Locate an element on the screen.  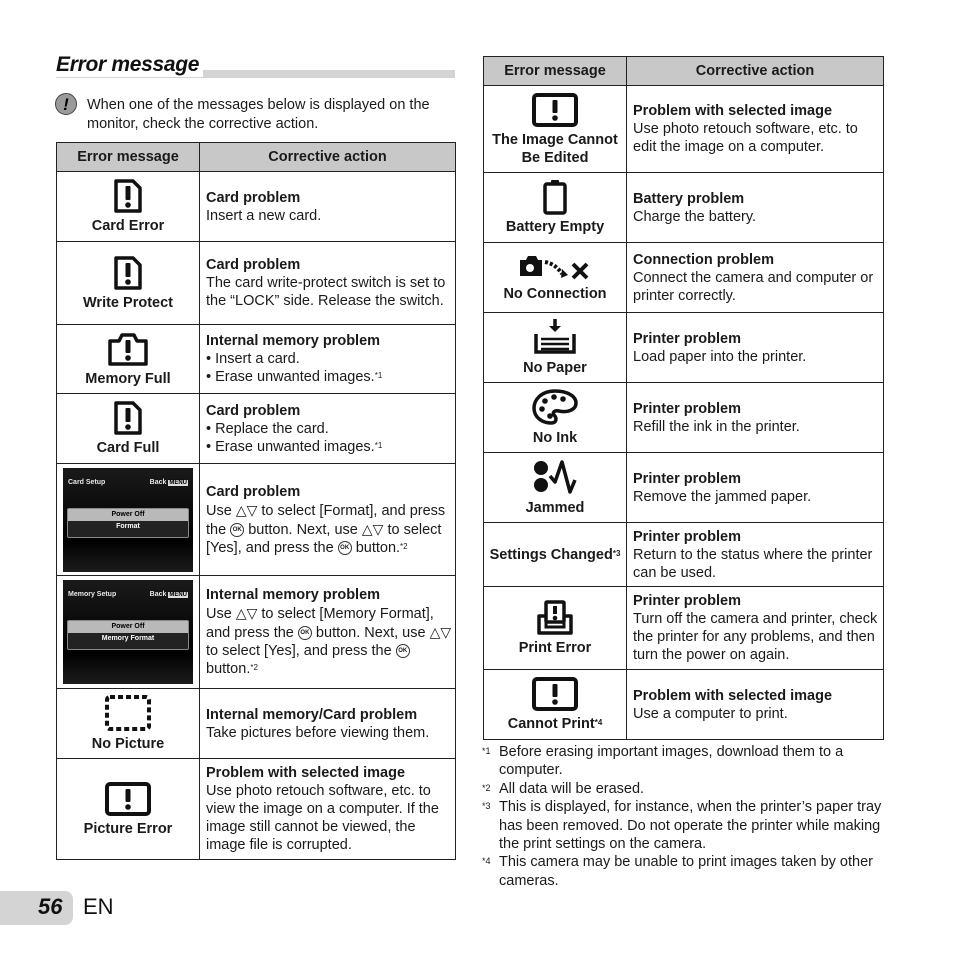
camera-screen-card-setup: Card Setup Back MENU Power Off Format is located at coordinates (128, 519).